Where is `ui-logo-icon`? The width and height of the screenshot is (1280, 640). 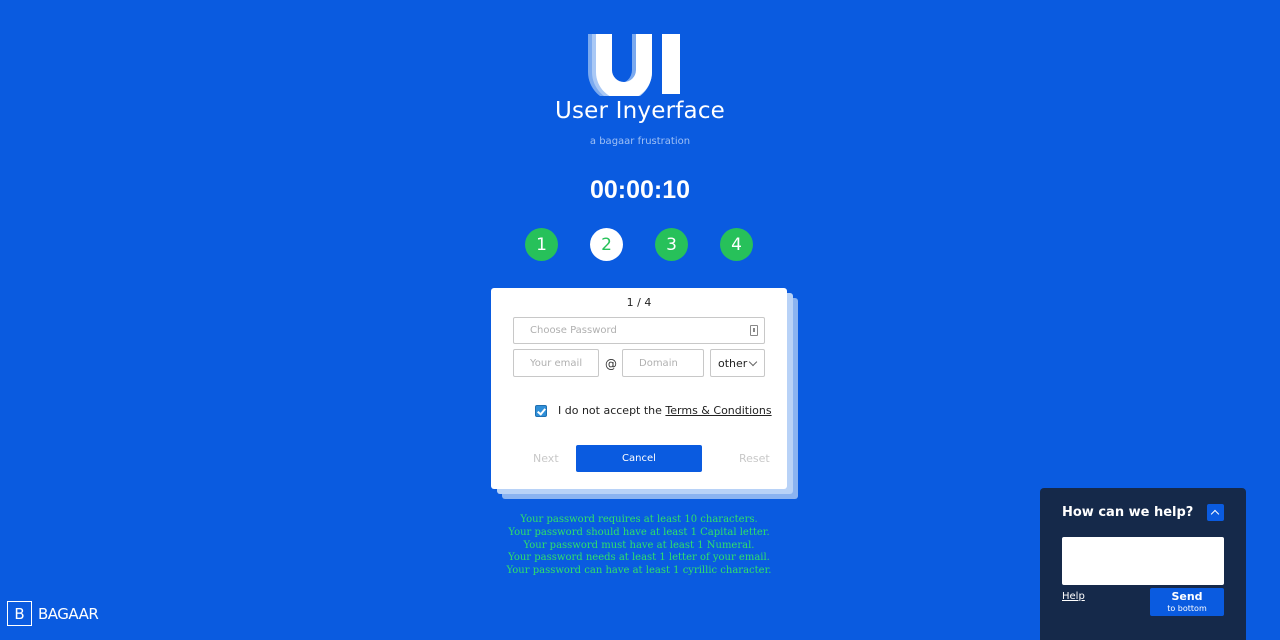 ui-logo-icon is located at coordinates (634, 65).